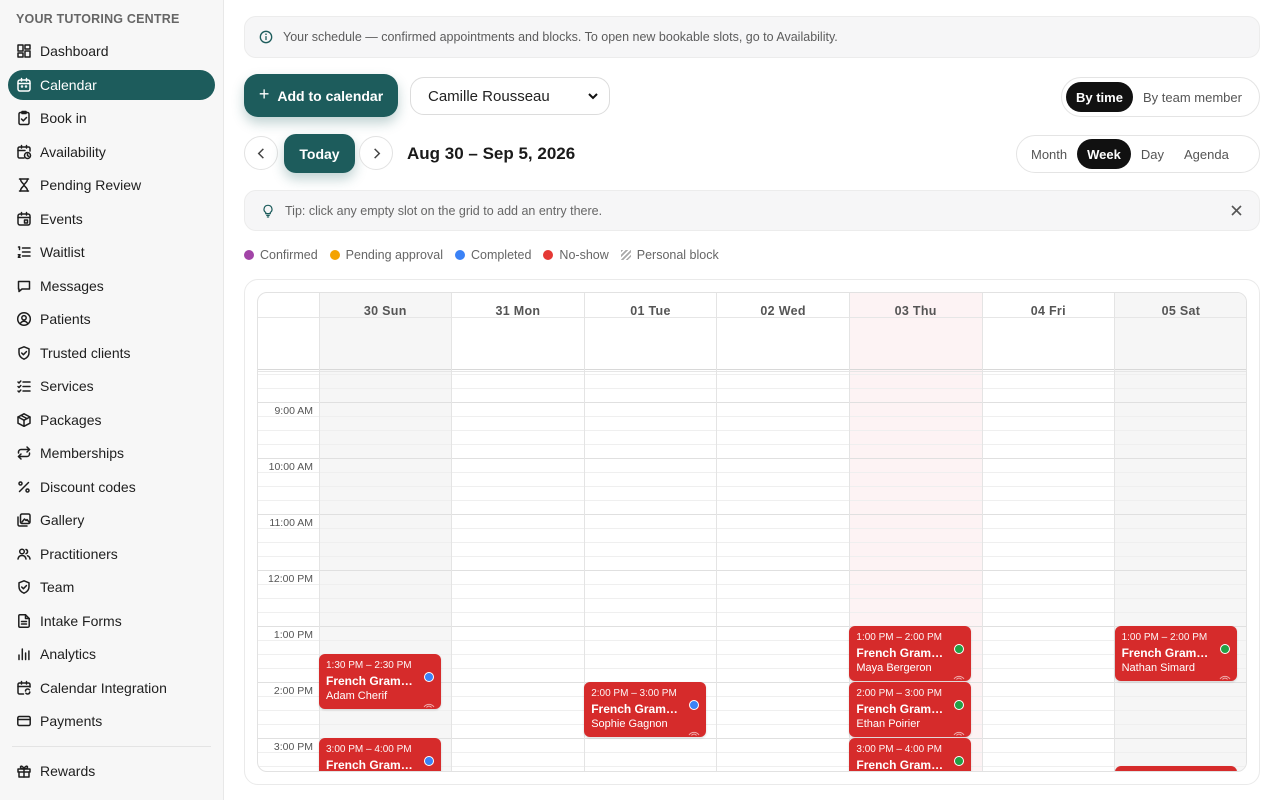 Image resolution: width=1280 pixels, height=800 pixels. I want to click on sidebar-item-label: Rewards, so click(68, 771).